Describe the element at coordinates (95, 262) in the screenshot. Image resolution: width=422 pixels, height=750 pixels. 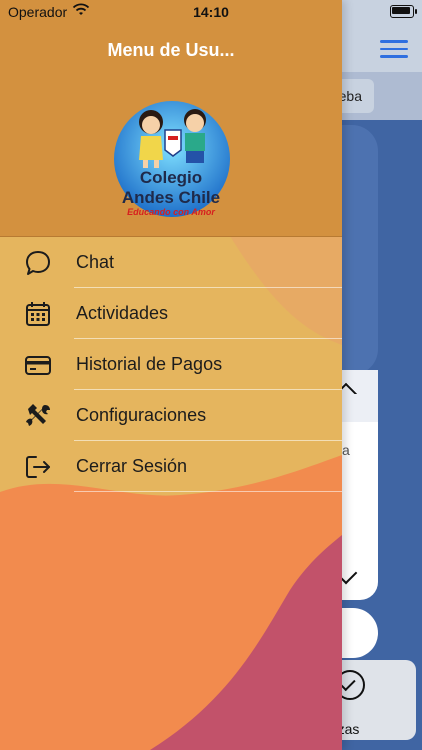
I see `menu-item-label: Chat` at that location.